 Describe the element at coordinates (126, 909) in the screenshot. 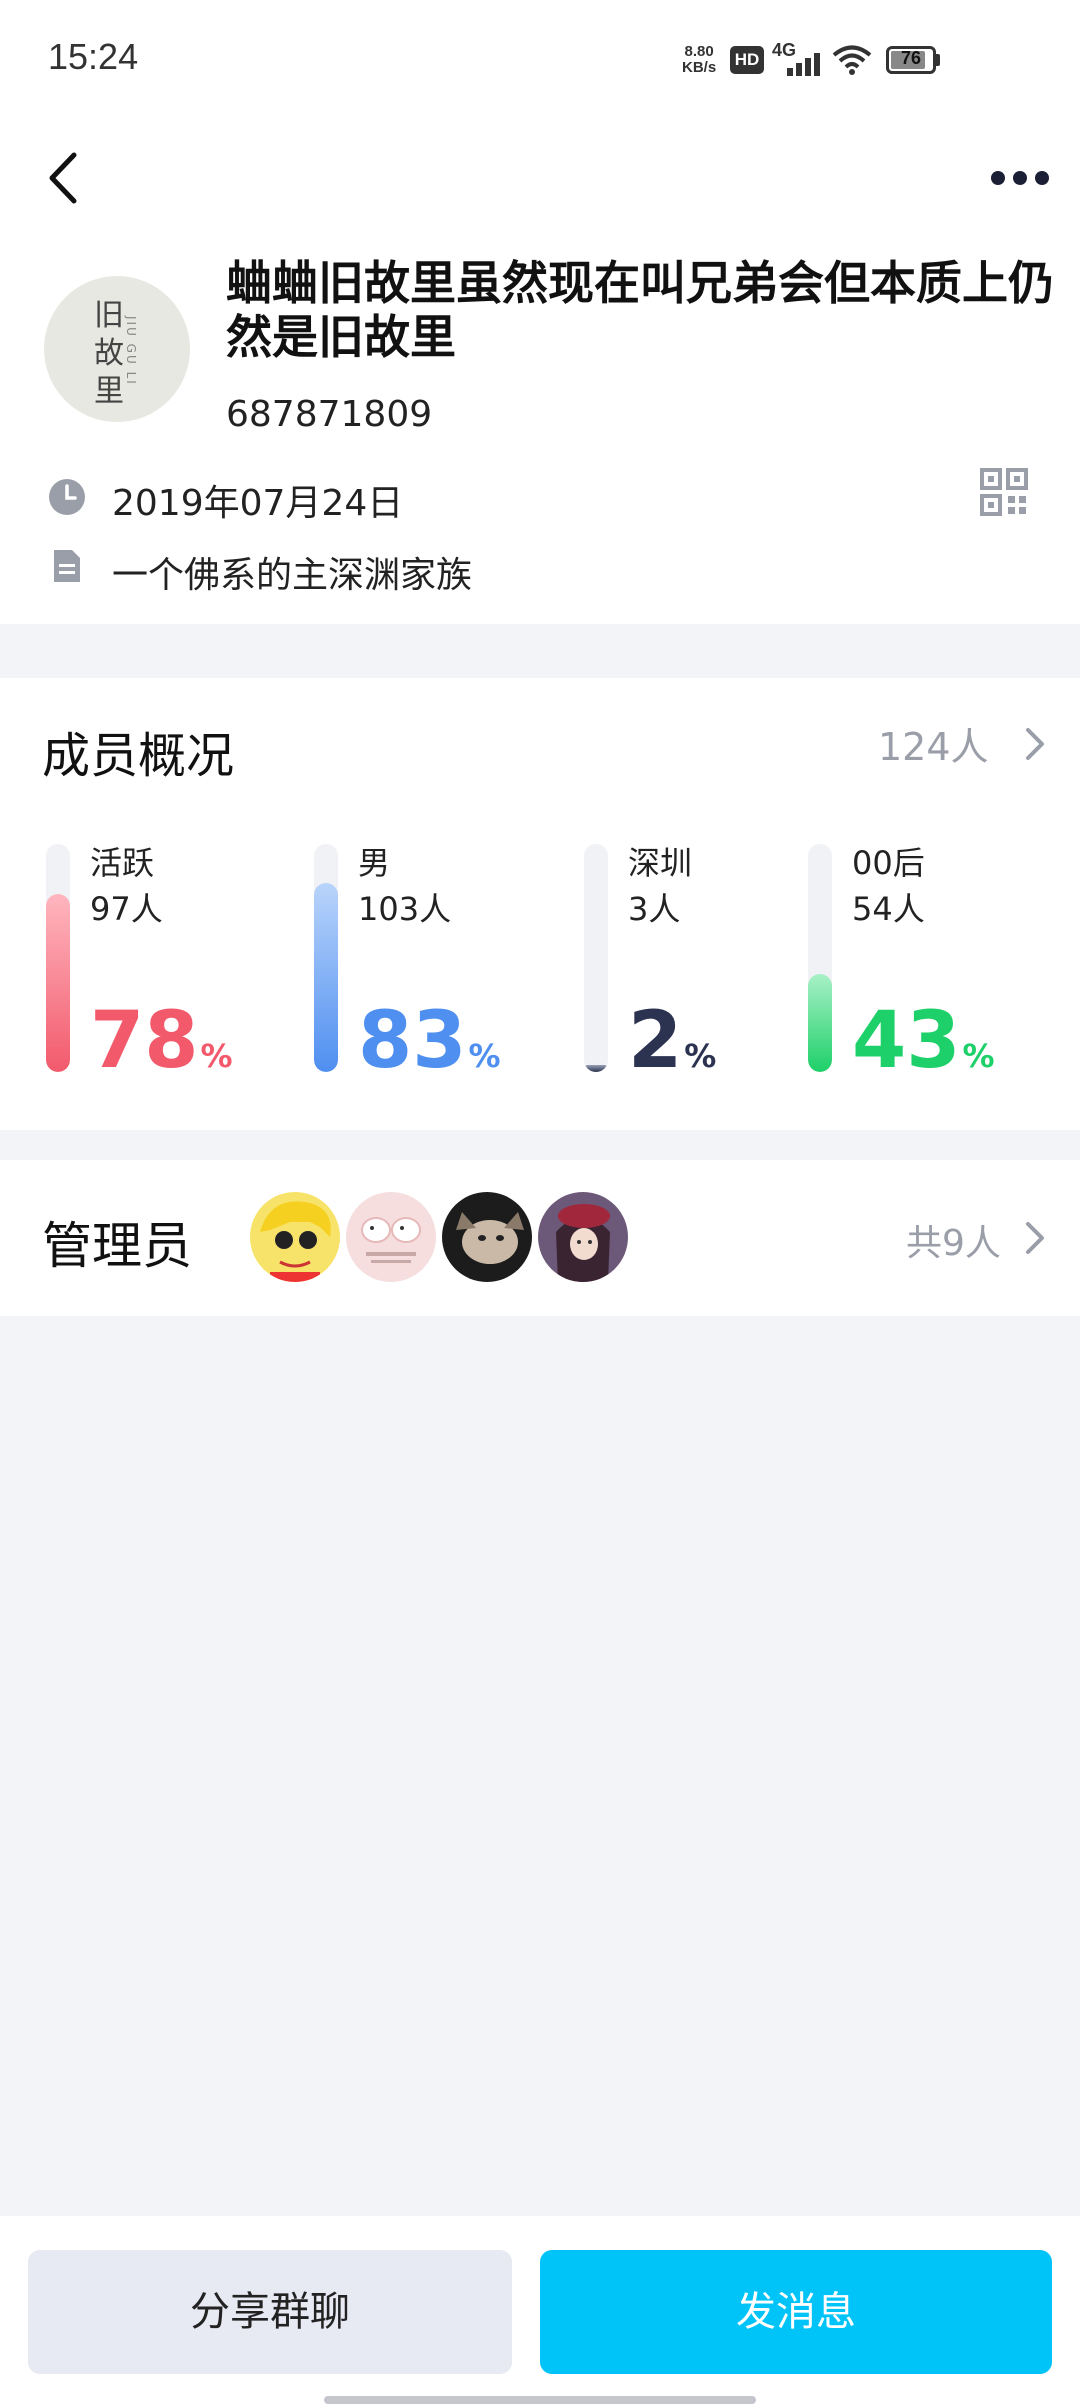

I see `stat-count: 97人` at that location.